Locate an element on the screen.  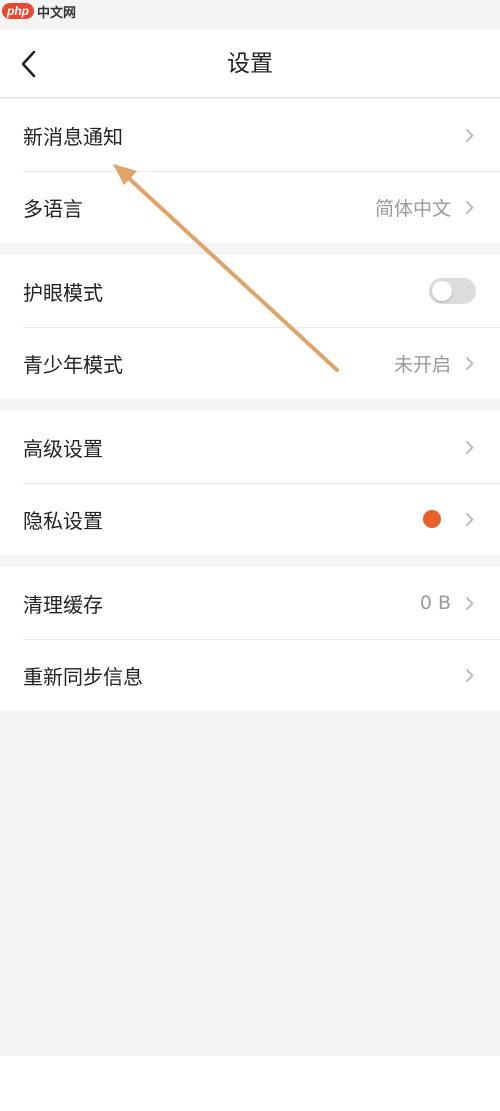
row-language: 多语言 简体中文 is located at coordinates (250, 207).